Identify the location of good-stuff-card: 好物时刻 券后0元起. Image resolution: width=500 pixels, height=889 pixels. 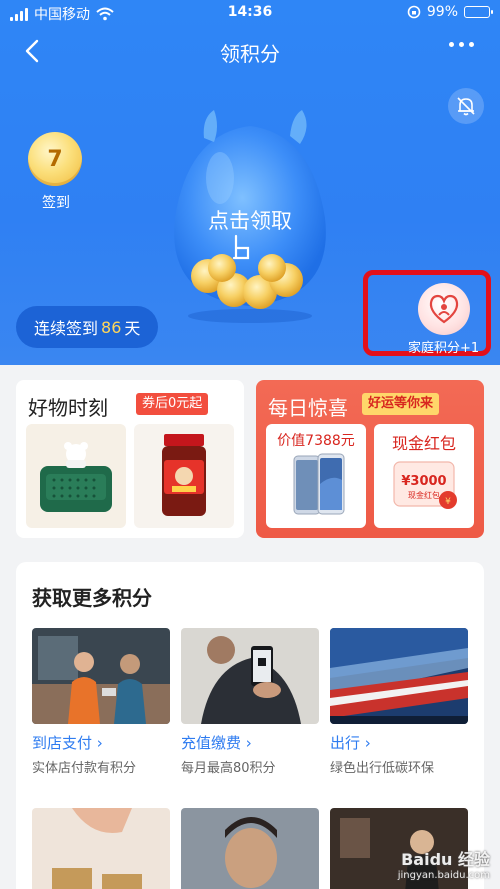
(130, 459).